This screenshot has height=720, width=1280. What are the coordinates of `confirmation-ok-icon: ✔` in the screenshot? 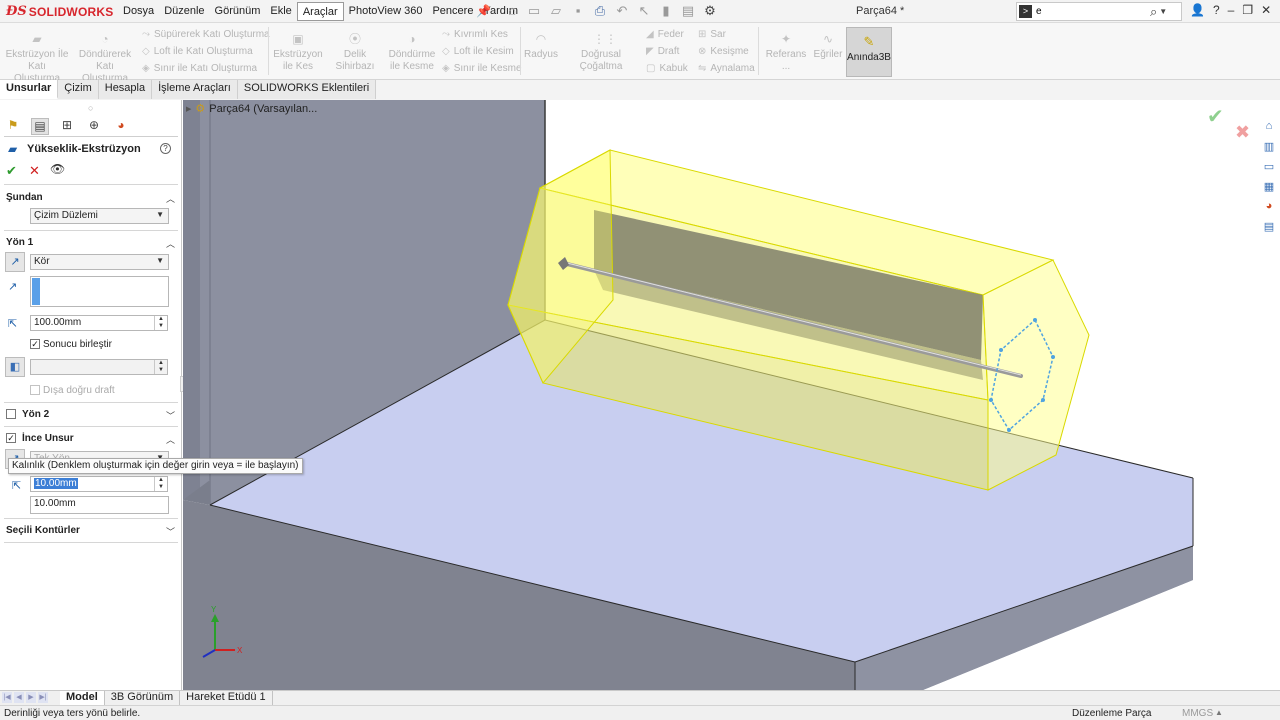 It's located at (1215, 116).